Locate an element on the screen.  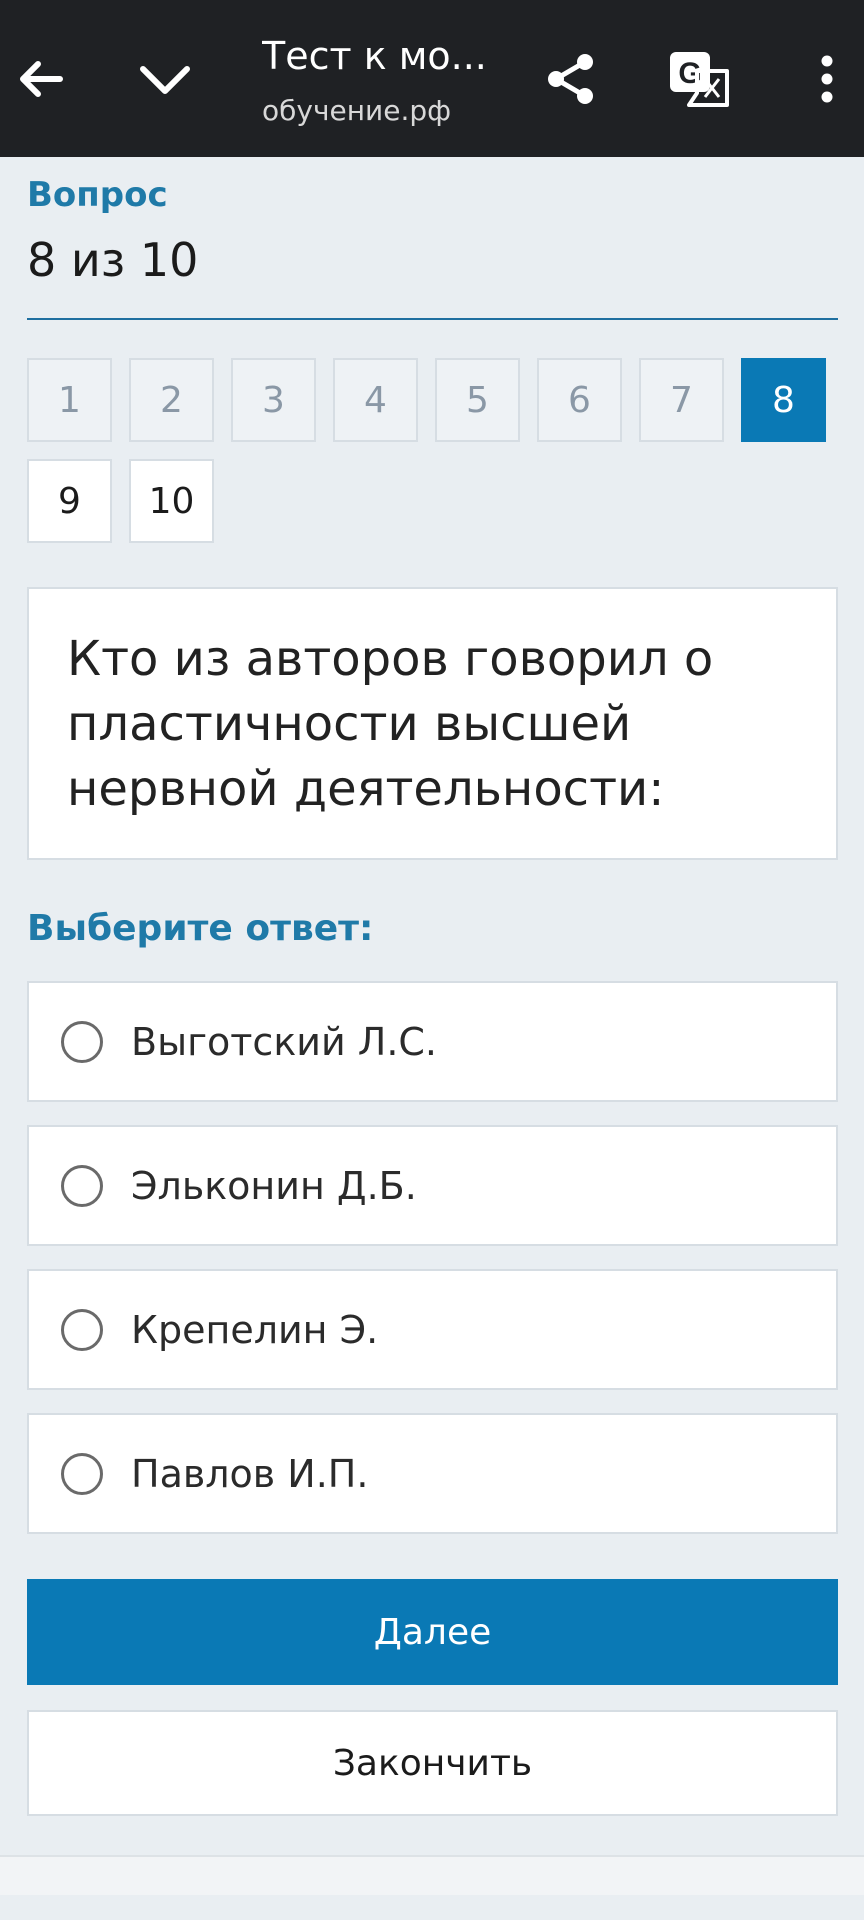
option-label: Выготский Л.С. is located at coordinates (284, 1041).